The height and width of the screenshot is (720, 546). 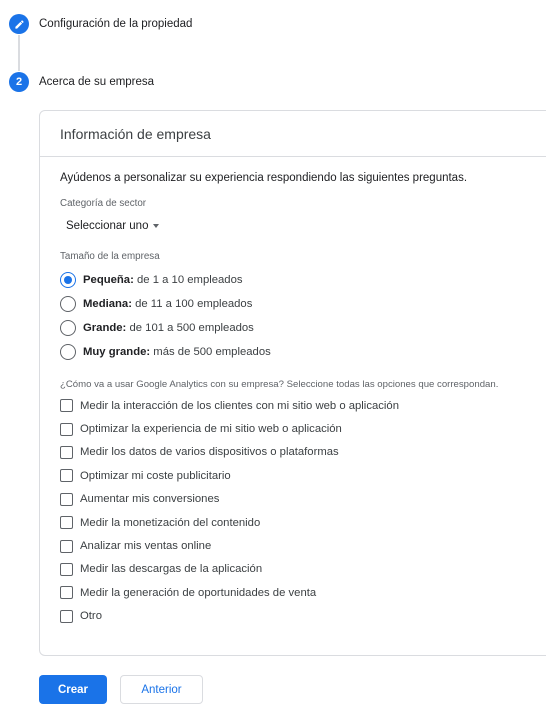 I want to click on size-option-small: Pequeña: de 1 a 10 empleados, so click(x=303, y=280).